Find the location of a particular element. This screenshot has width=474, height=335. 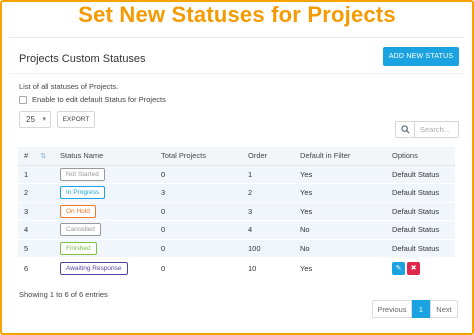

column-header-label: # is located at coordinates (26, 156).